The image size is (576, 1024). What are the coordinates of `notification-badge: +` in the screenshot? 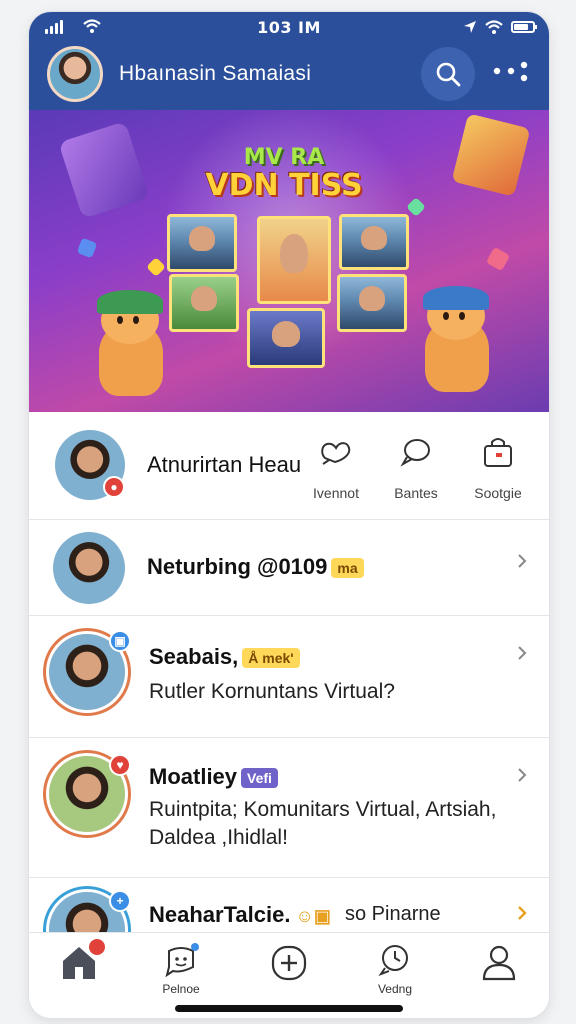 It's located at (120, 901).